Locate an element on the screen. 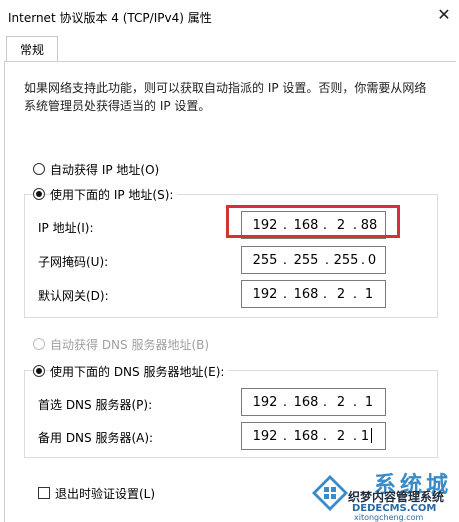 The height and width of the screenshot is (522, 459). tab-general: 常规 is located at coordinates (32, 49).